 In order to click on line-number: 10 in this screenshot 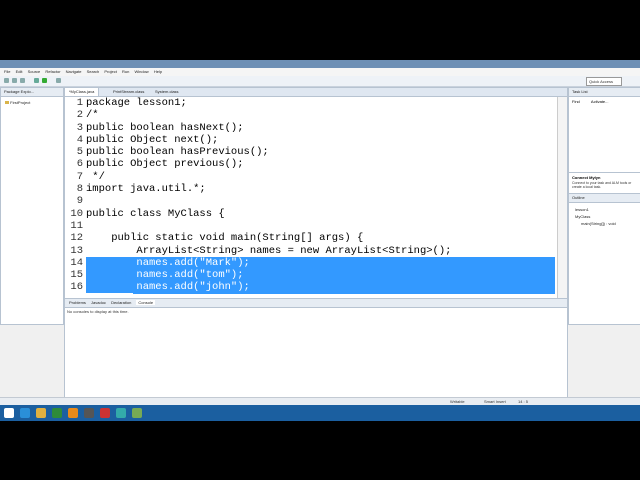, I will do `click(76, 213)`.